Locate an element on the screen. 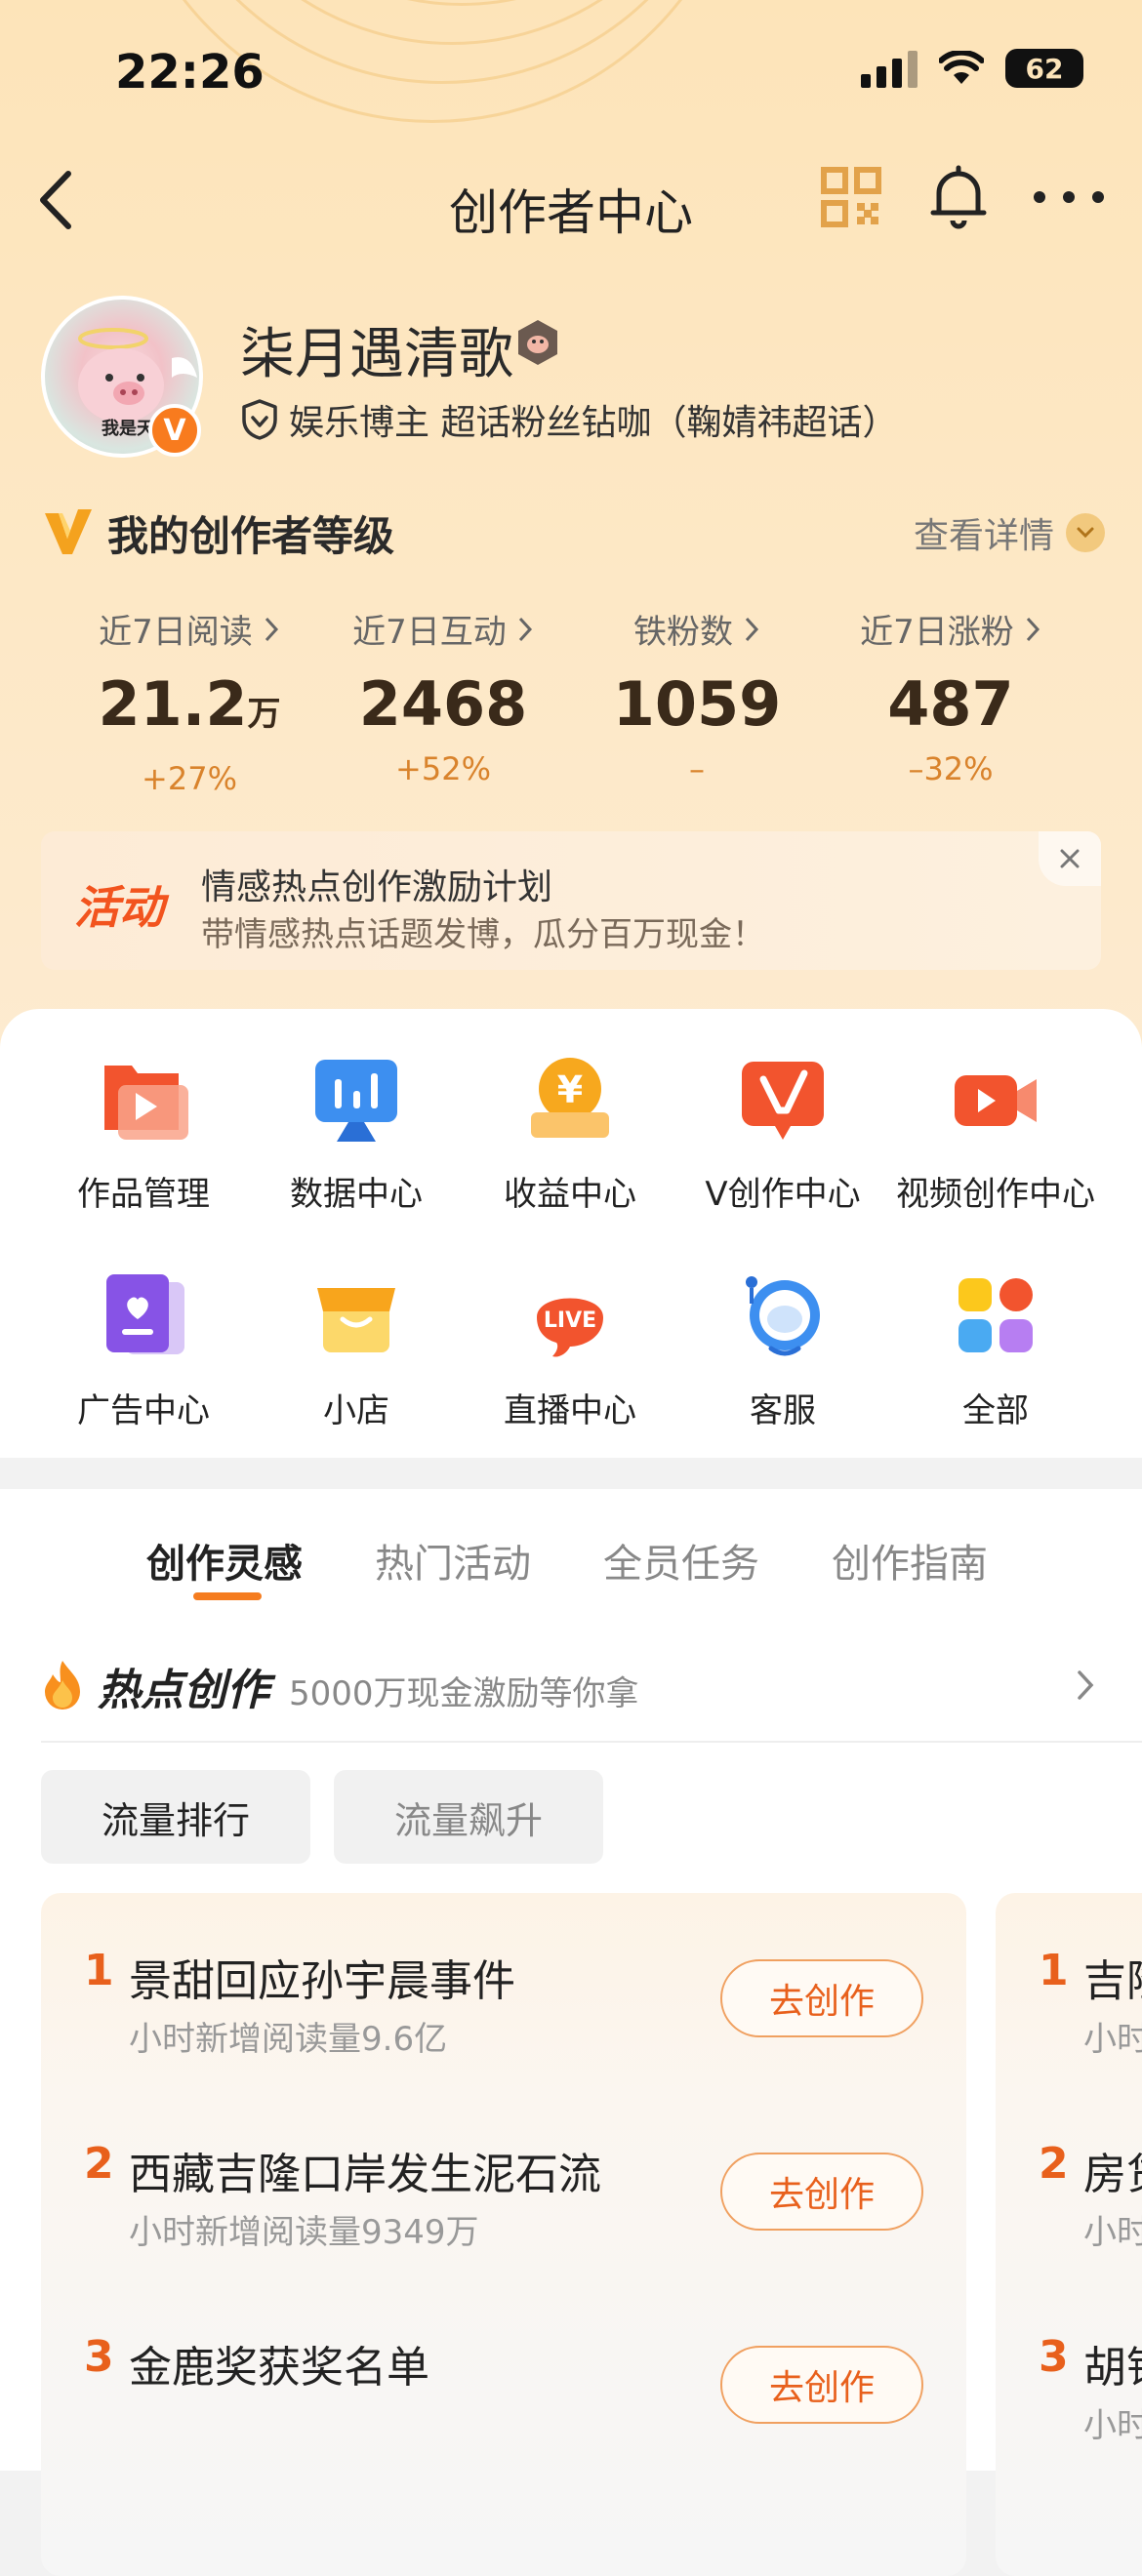 Image resolution: width=1142 pixels, height=2576 pixels. stat-read: 近7日阅读 21.2万 +27% is located at coordinates (189, 701).